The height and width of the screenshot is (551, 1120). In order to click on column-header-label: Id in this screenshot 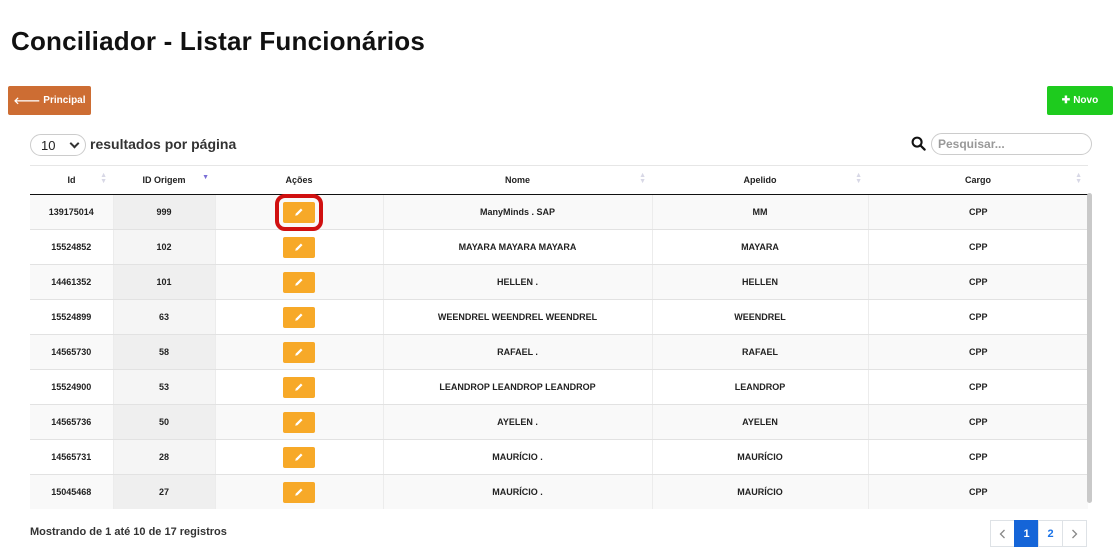, I will do `click(71, 180)`.